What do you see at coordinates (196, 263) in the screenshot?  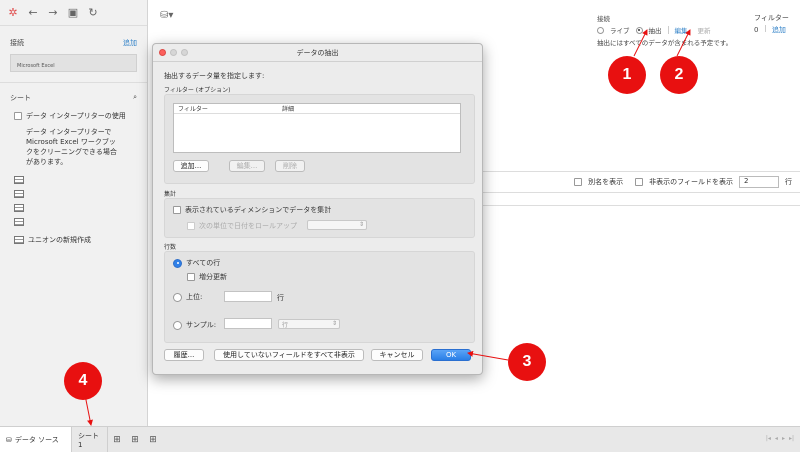 I see `all-rows-radio: すべての行` at bounding box center [196, 263].